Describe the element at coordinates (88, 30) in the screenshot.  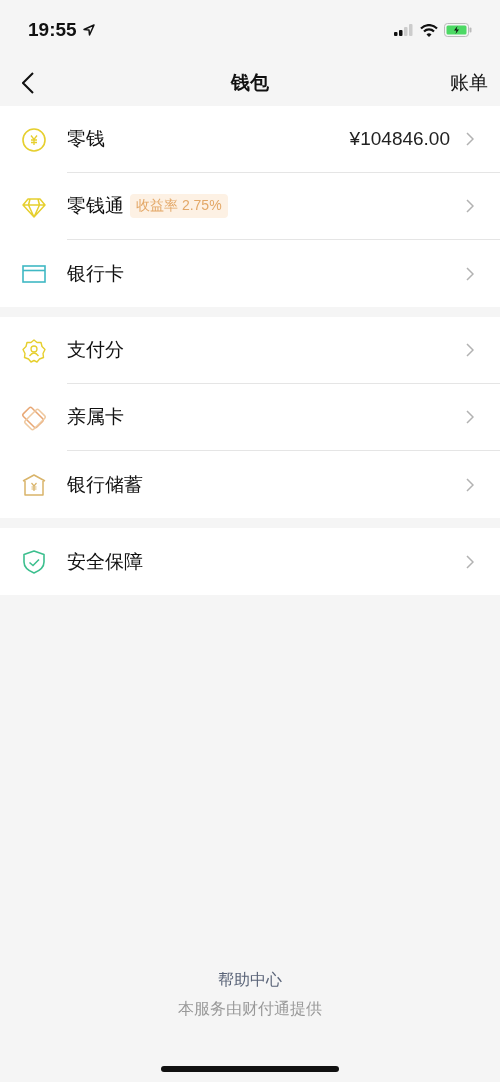
I see `location-arrow-icon` at that location.